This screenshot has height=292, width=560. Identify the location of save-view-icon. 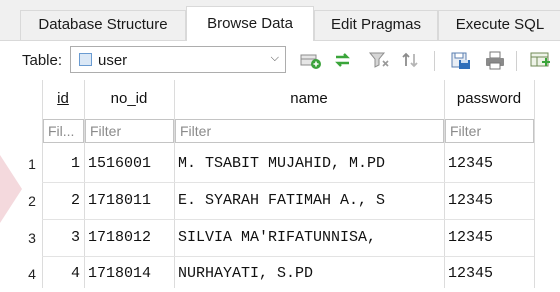
(461, 60).